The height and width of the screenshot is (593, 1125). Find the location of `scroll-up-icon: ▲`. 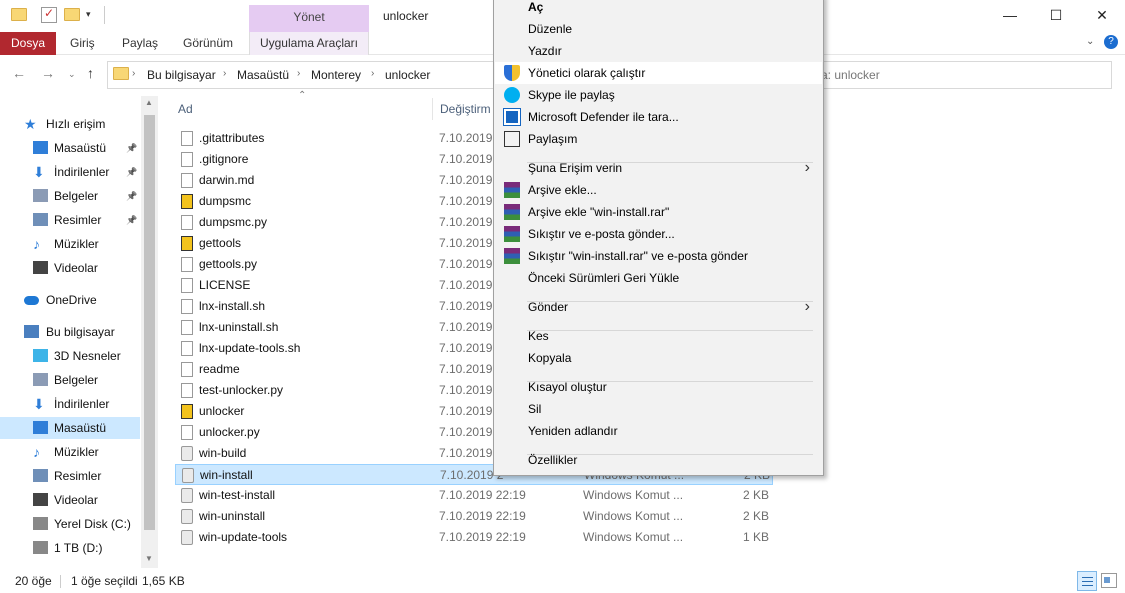

scroll-up-icon: ▲ is located at coordinates (149, 102).